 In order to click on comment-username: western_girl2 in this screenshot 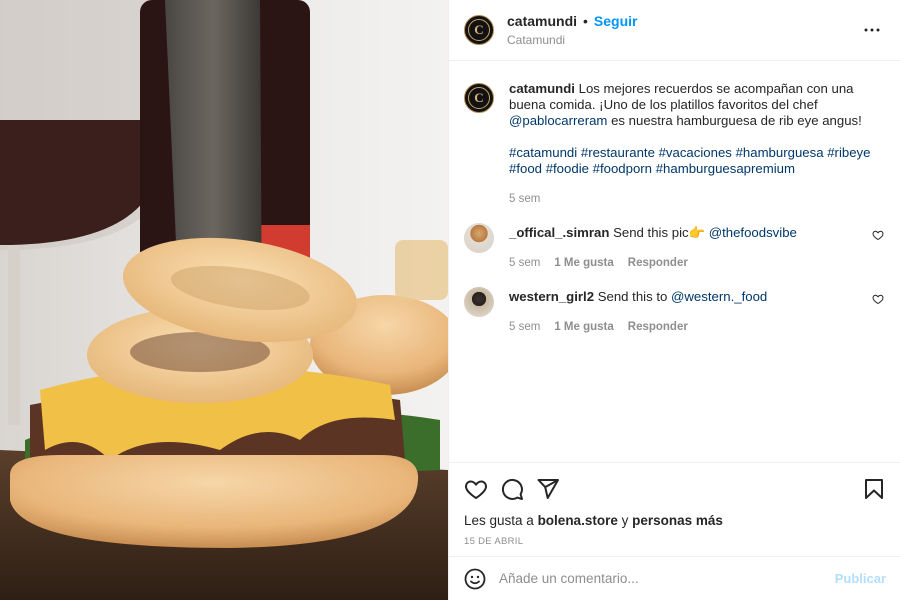, I will do `click(551, 296)`.